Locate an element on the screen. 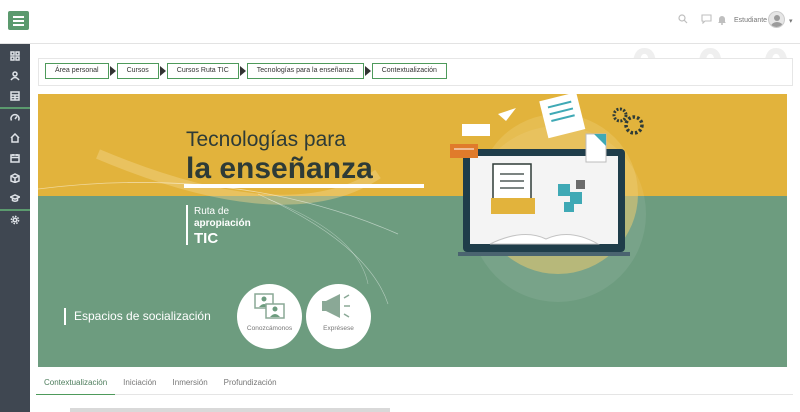 The height and width of the screenshot is (412, 800). top-navbar: Estudiante ▾ is located at coordinates (400, 22).